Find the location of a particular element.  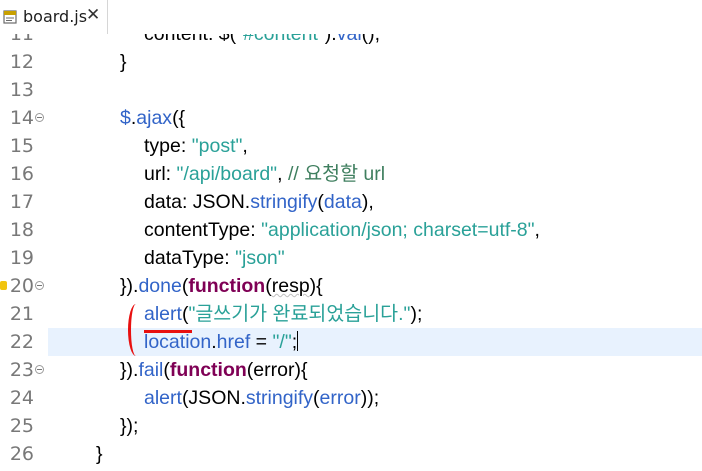

line-number: 15 is located at coordinates (21, 146).